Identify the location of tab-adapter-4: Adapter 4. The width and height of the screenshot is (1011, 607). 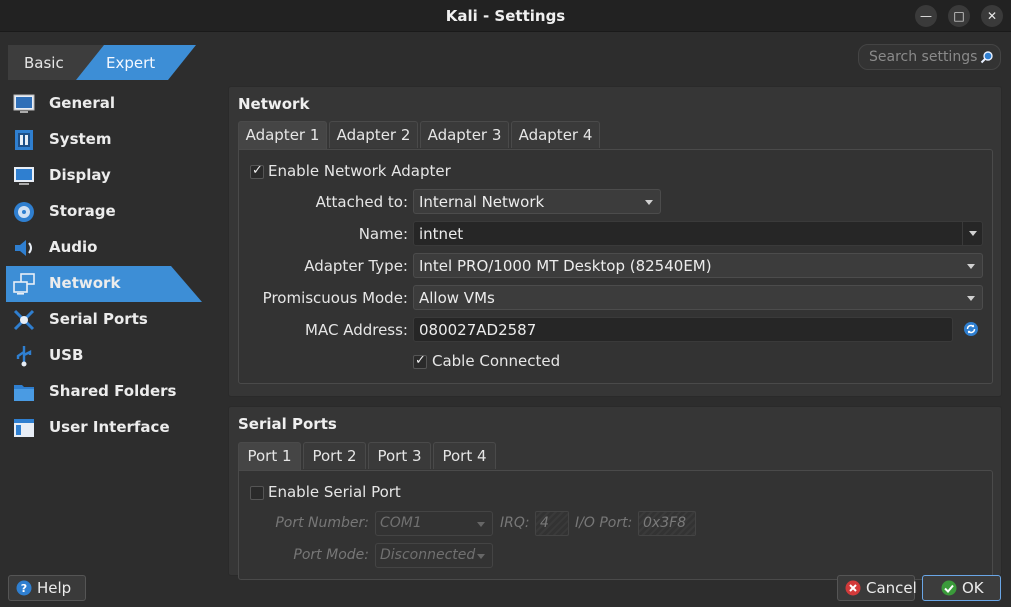
(555, 134).